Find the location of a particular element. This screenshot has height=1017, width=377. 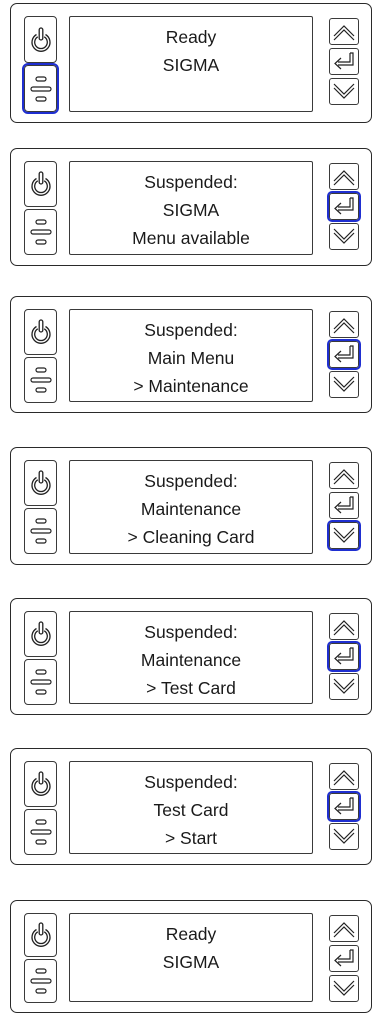

lcd-display: Suspended: Main Menu > Maintenance is located at coordinates (191, 355).